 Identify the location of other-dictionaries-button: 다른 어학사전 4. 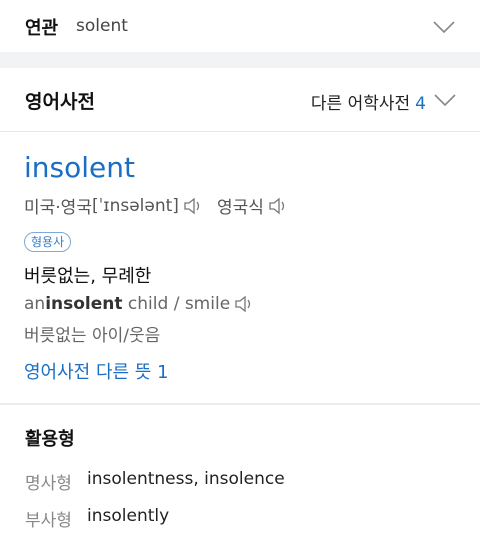
(368, 101).